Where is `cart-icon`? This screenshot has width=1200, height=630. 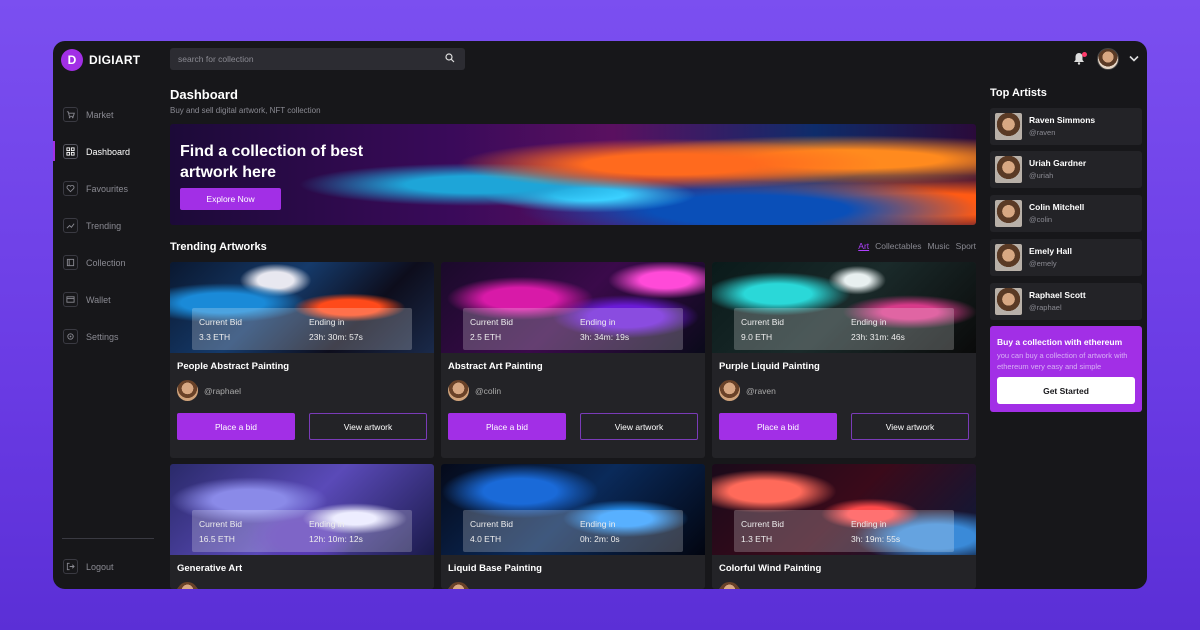
cart-icon is located at coordinates (70, 114).